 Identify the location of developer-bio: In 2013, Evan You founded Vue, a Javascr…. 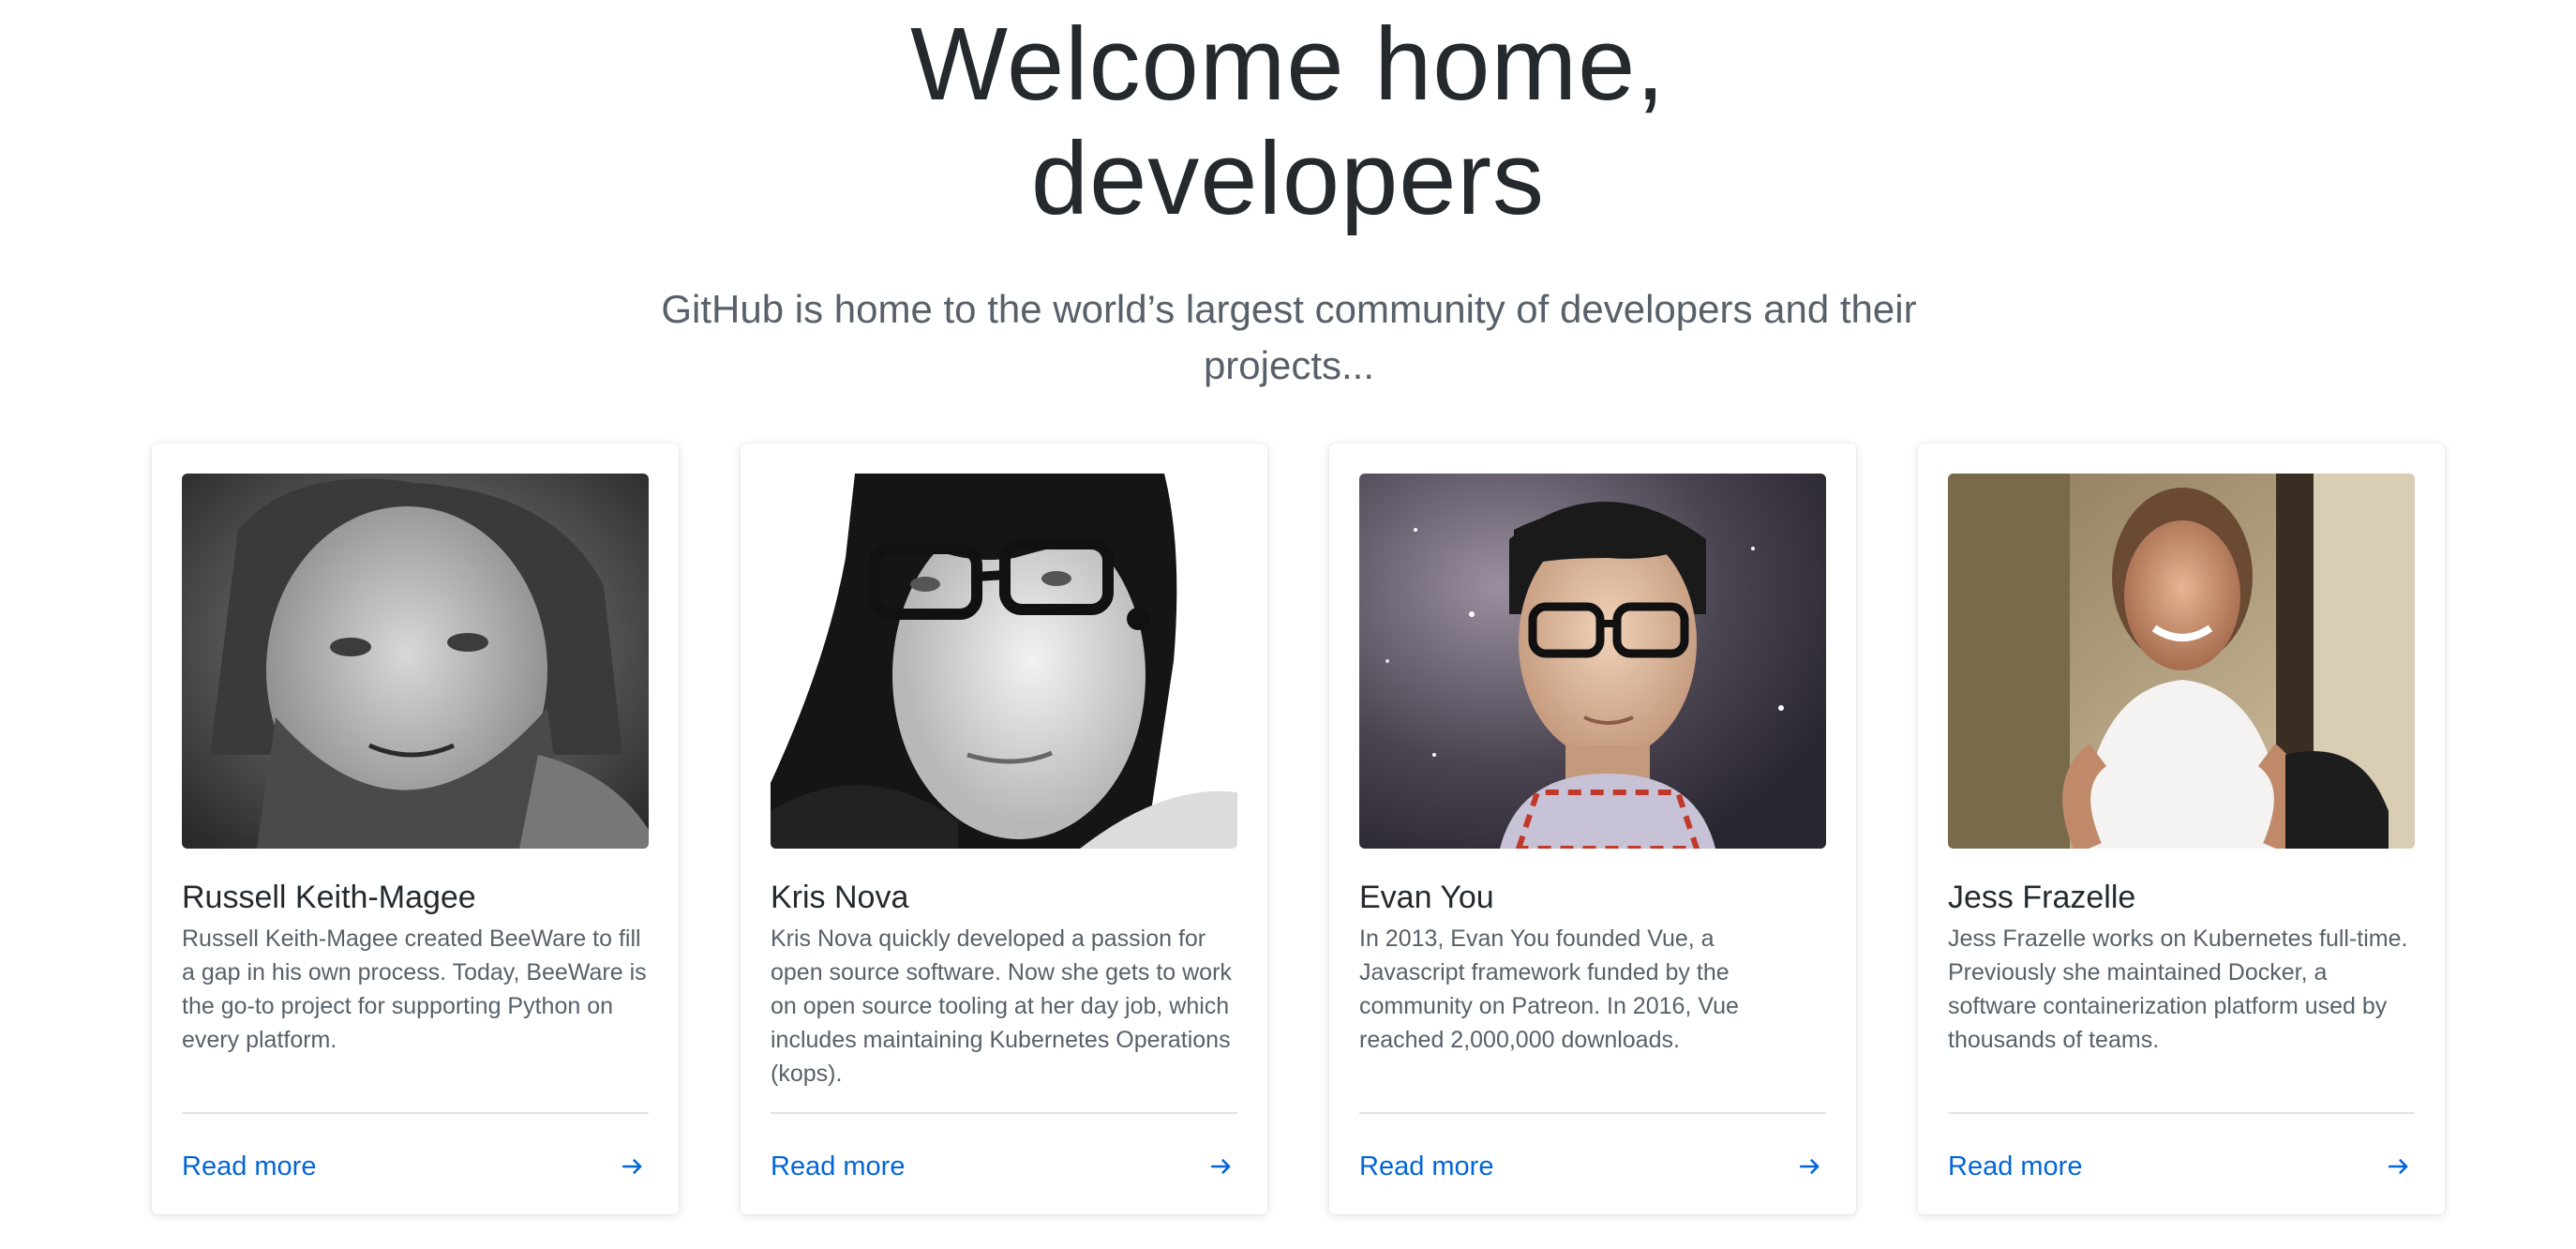
(1549, 989).